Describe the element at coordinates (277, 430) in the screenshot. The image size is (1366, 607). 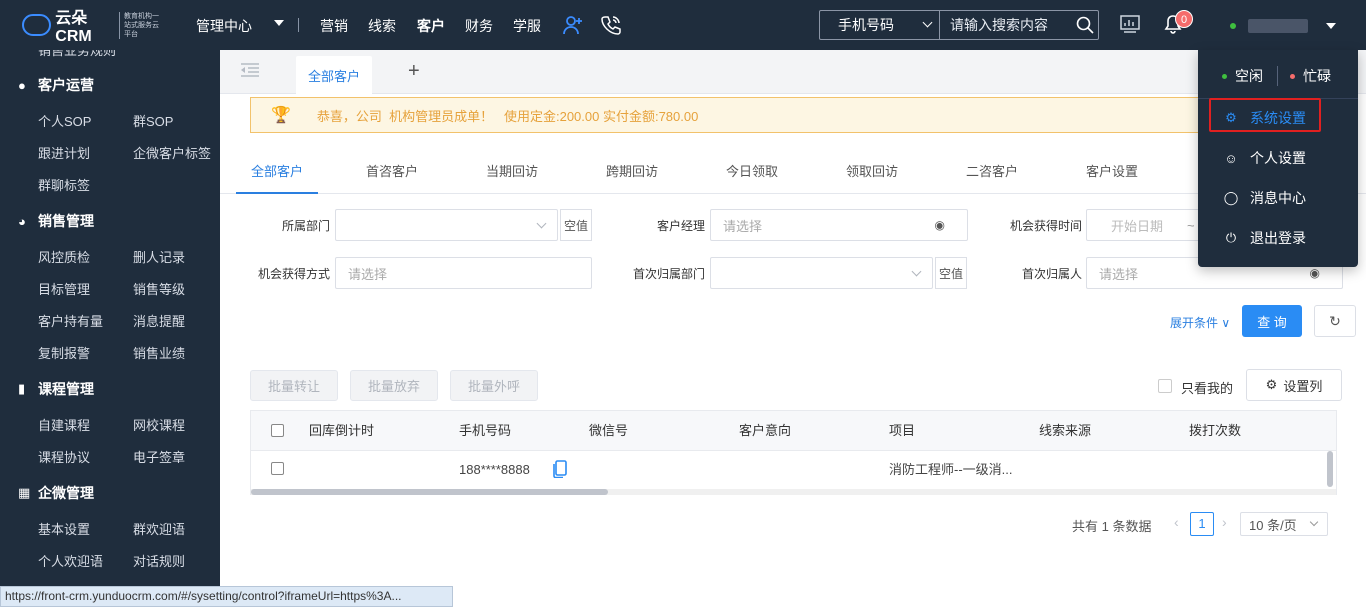
I see `select-all-checkbox` at that location.